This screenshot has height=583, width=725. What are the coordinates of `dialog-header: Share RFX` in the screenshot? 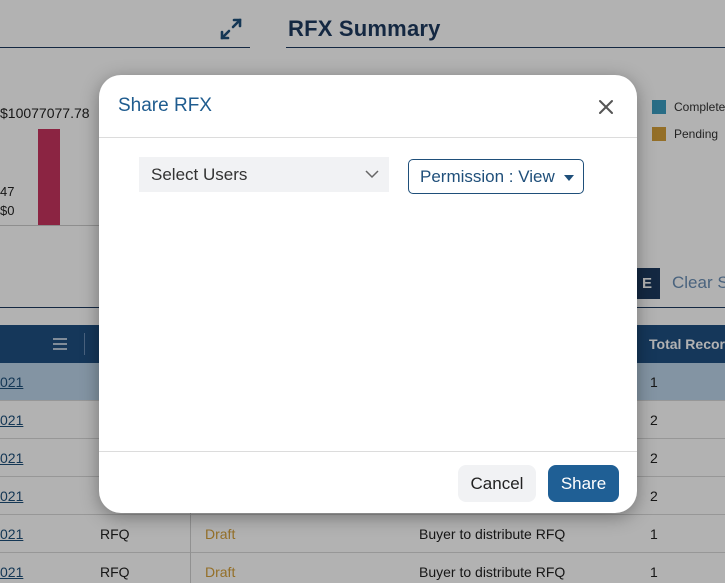 It's located at (368, 106).